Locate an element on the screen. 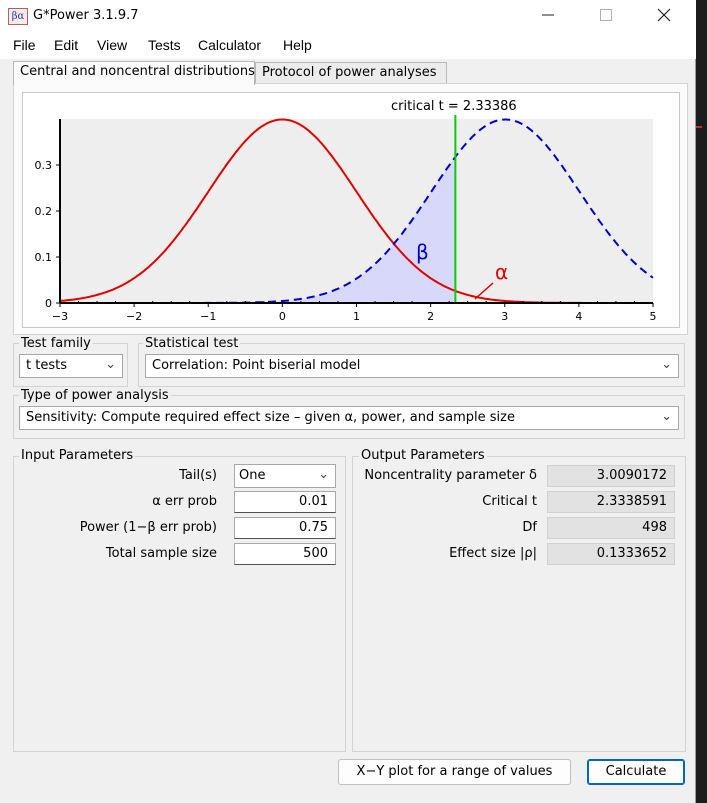 The width and height of the screenshot is (707, 803). gpower-logo-icon: βα is located at coordinates (18, 16).